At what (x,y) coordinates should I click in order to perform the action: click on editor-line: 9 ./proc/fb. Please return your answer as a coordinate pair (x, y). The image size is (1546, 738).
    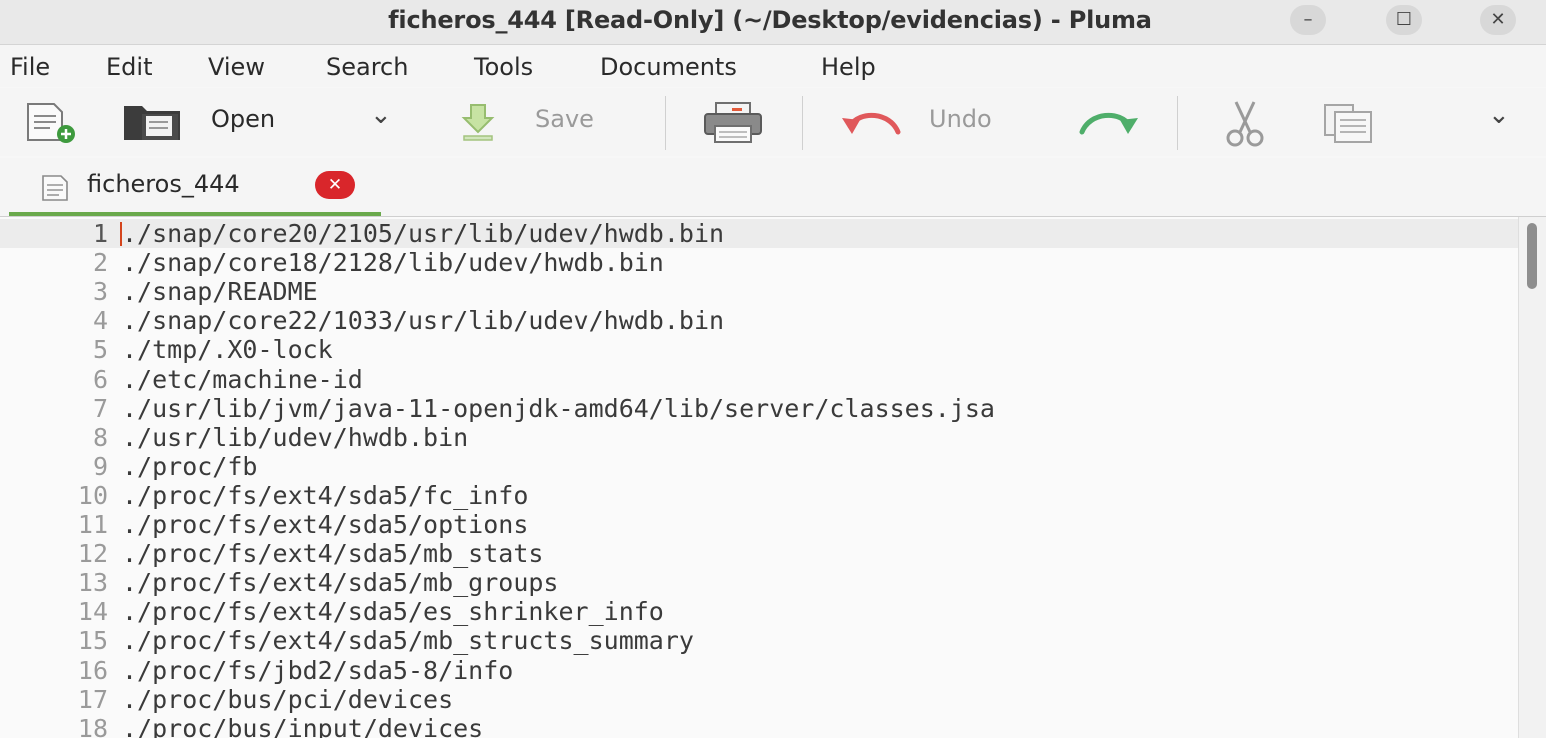
    Looking at the image, I should click on (759, 466).